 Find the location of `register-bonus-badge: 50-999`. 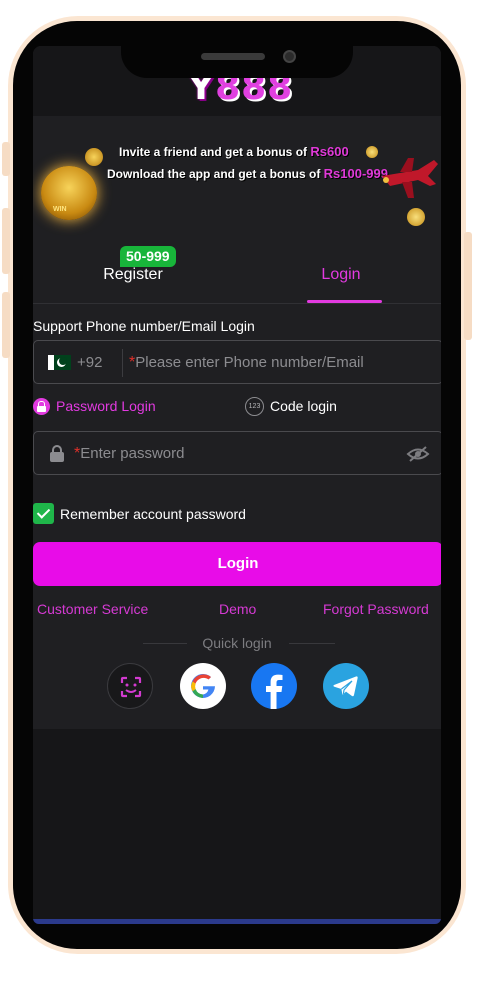

register-bonus-badge: 50-999 is located at coordinates (148, 256).